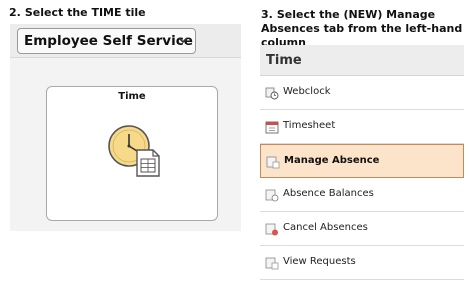  Describe the element at coordinates (273, 162) in the screenshot. I see `absence-icon` at that location.